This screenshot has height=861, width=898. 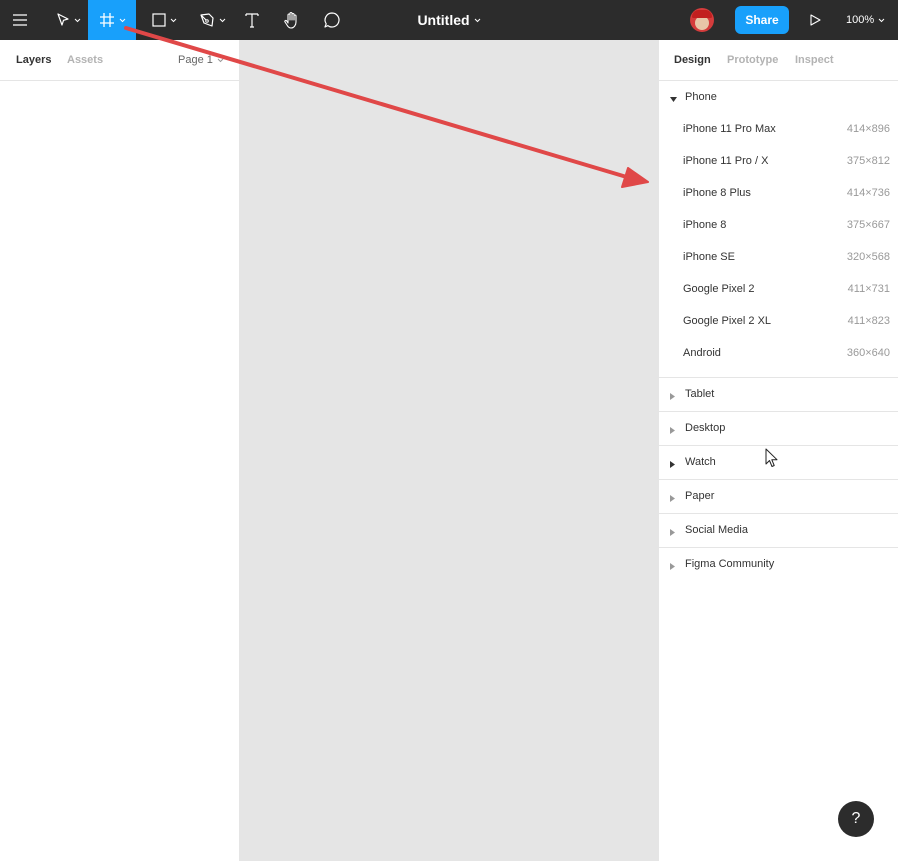 I want to click on shape-tool-button, so click(x=164, y=20).